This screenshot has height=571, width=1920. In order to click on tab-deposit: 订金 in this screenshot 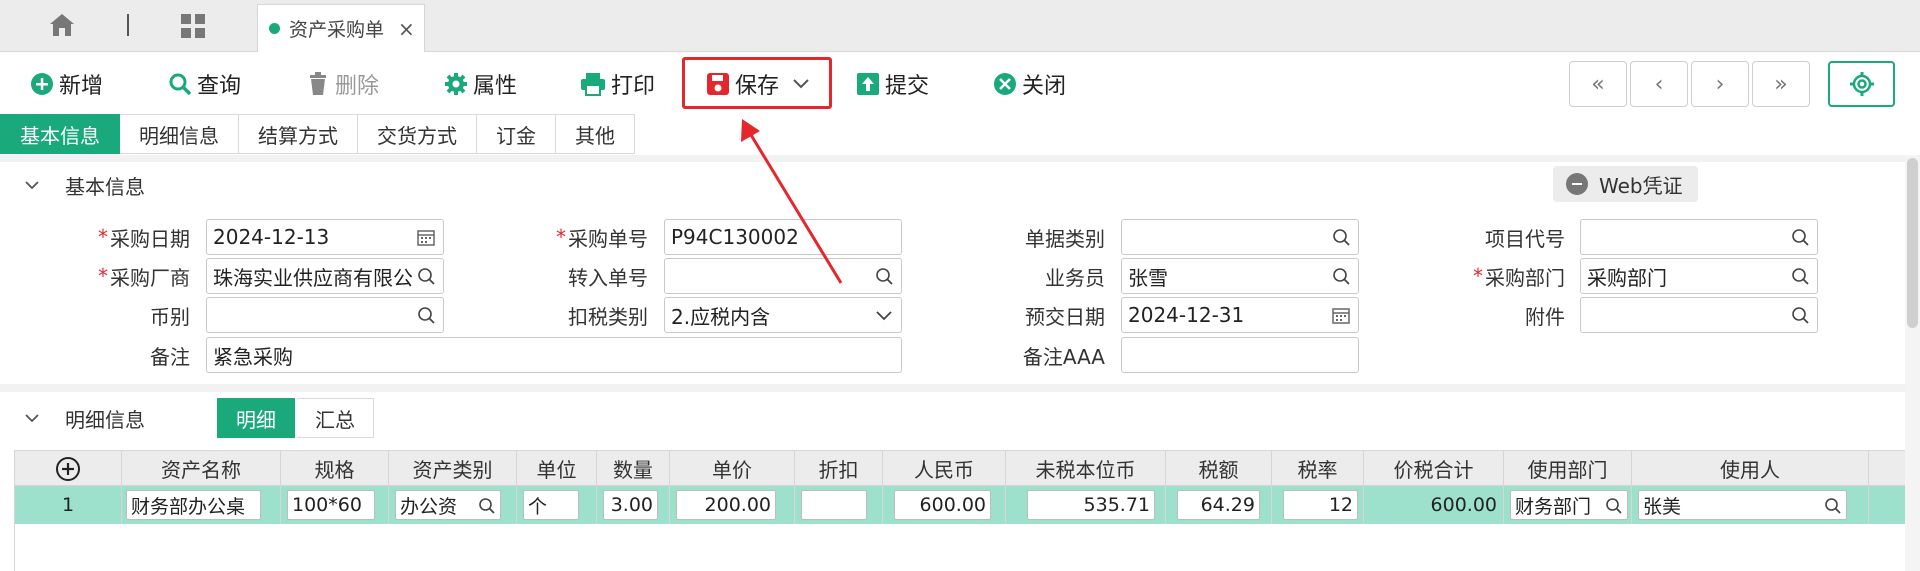, I will do `click(516, 134)`.